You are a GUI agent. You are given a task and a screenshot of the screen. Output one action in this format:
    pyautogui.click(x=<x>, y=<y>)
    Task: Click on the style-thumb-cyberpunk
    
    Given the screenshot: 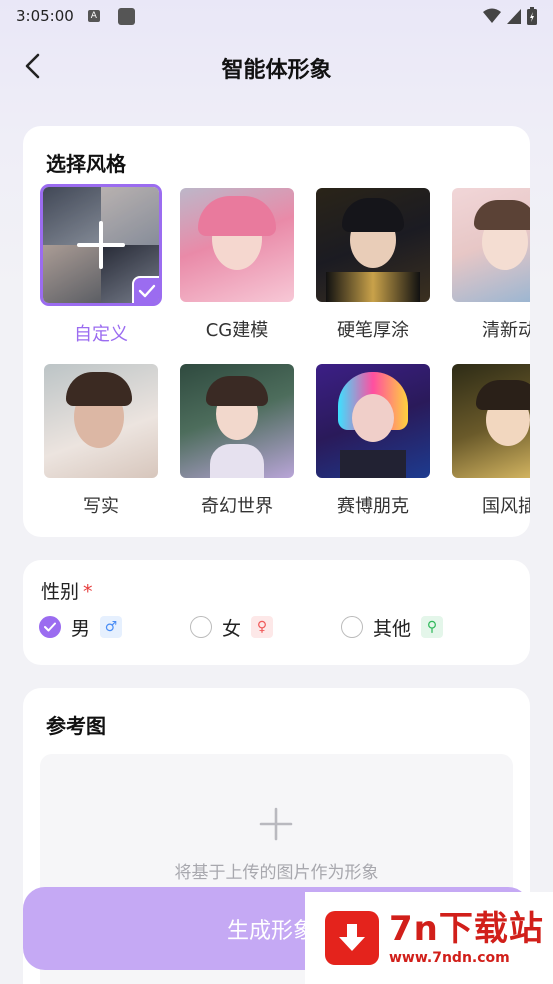 What is the action you would take?
    pyautogui.click(x=373, y=421)
    